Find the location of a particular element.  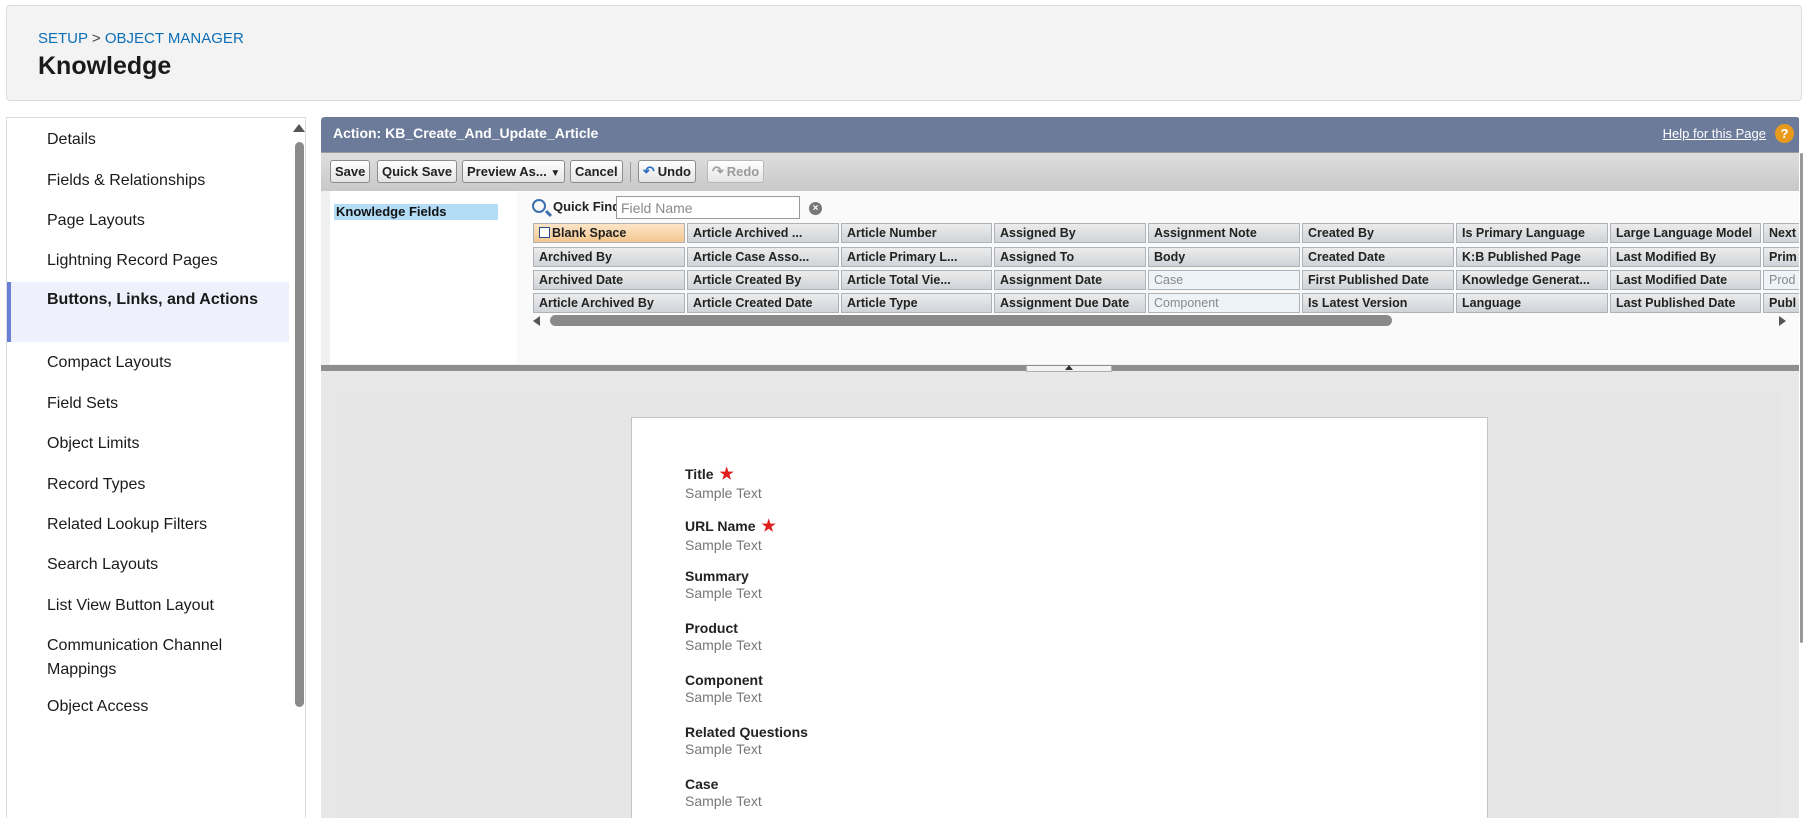

redo-button: ↷ Redo is located at coordinates (736, 171).